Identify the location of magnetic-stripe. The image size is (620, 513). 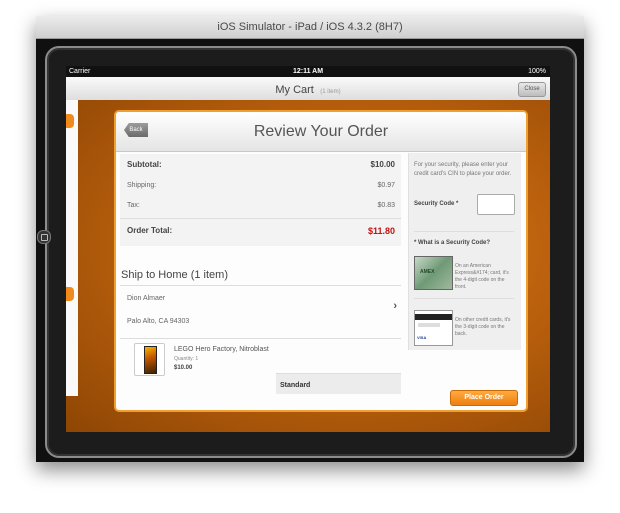
(433, 317).